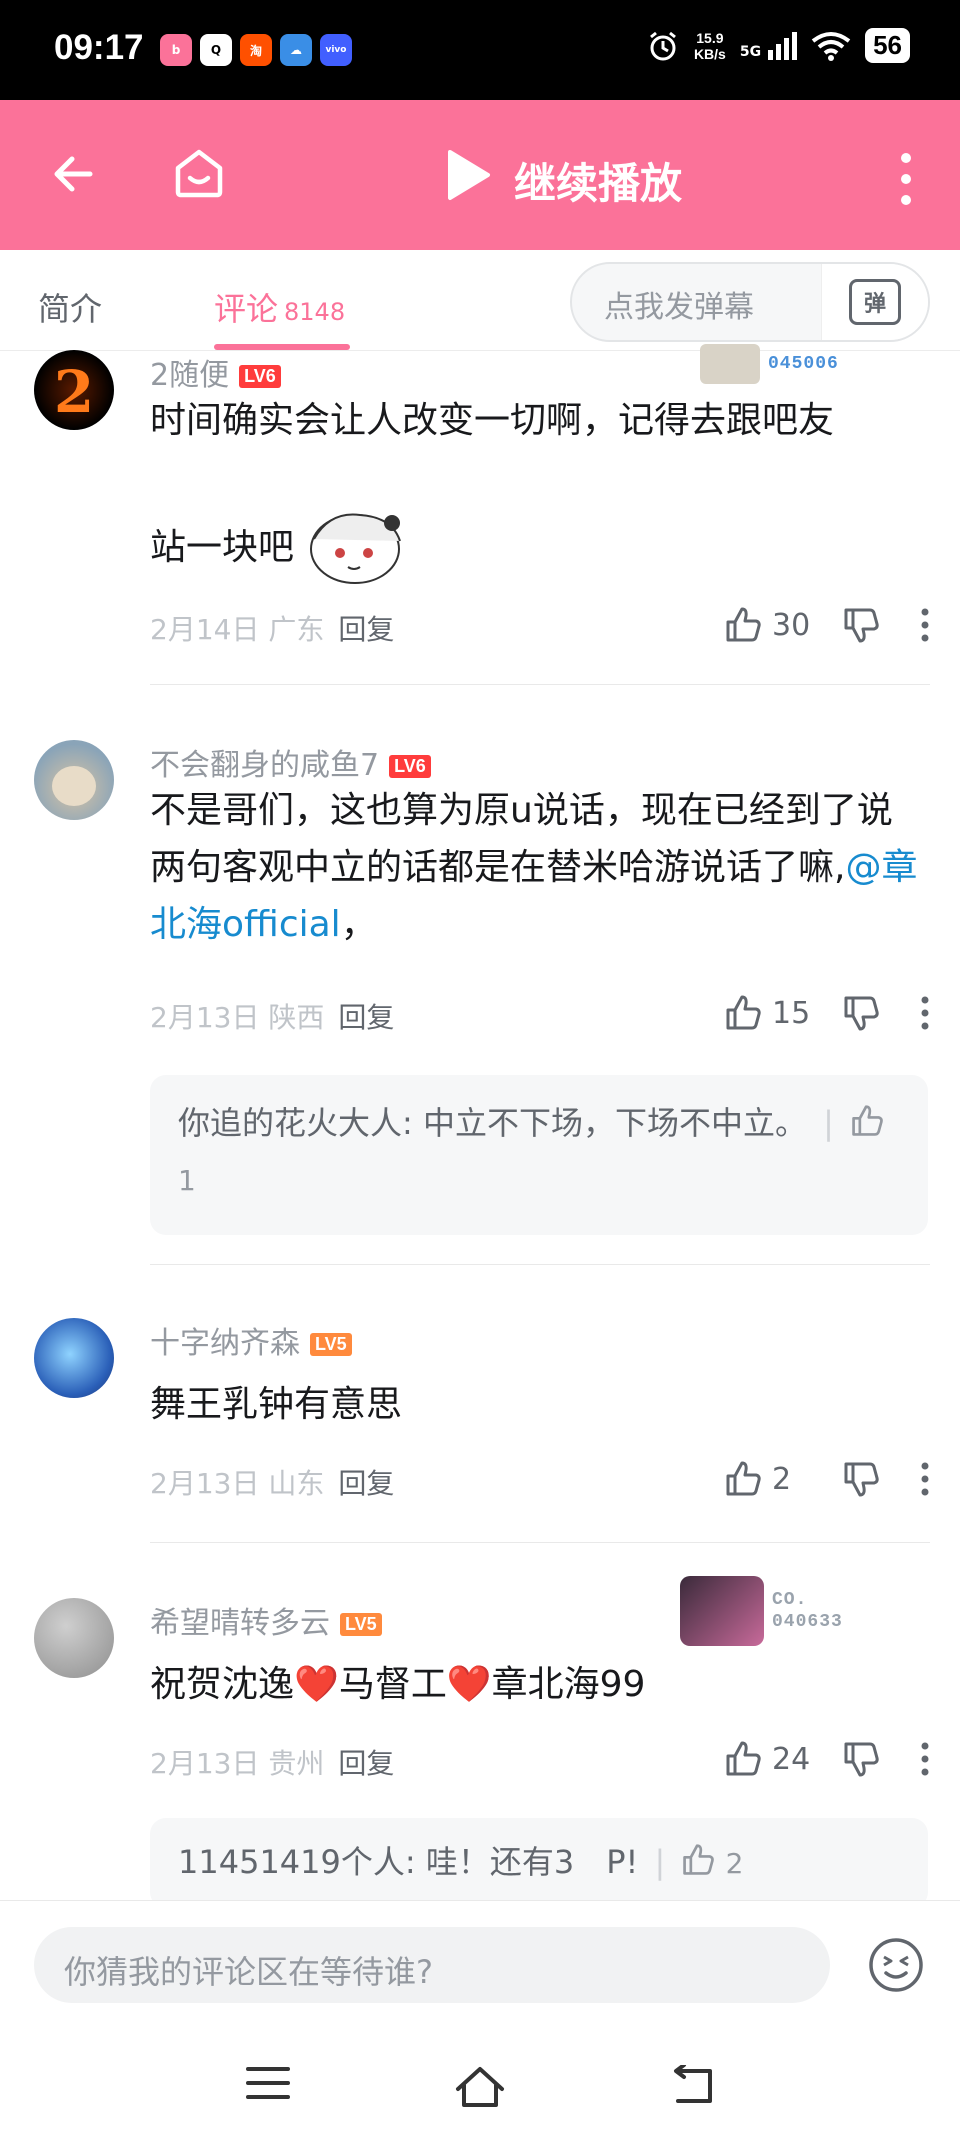 The image size is (960, 2134). I want to click on wifi-icon, so click(831, 46).